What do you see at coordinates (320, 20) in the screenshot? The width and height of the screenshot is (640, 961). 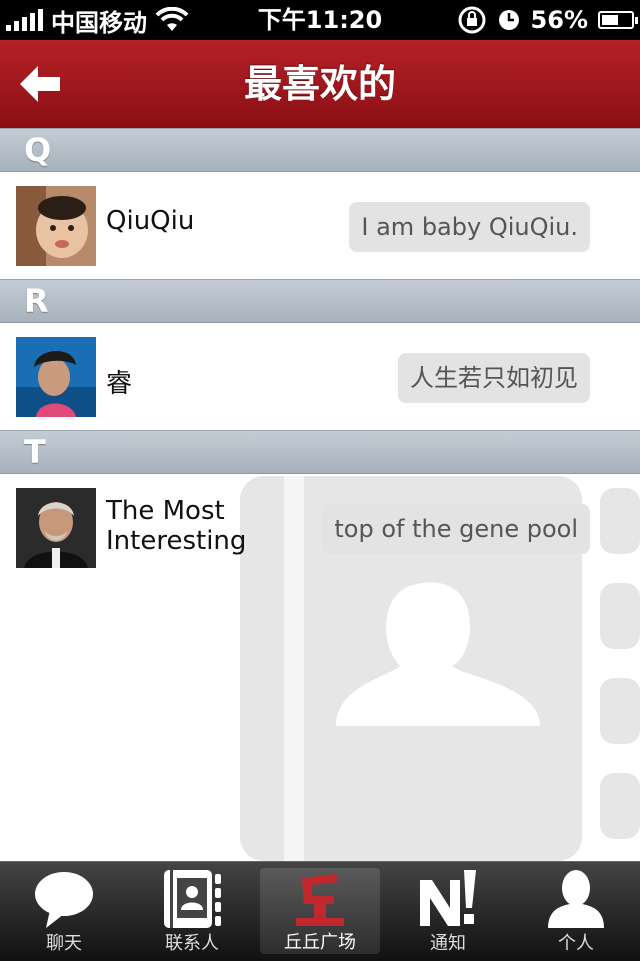 I see `status-bar: 中国移动 下午11:20 56%` at bounding box center [320, 20].